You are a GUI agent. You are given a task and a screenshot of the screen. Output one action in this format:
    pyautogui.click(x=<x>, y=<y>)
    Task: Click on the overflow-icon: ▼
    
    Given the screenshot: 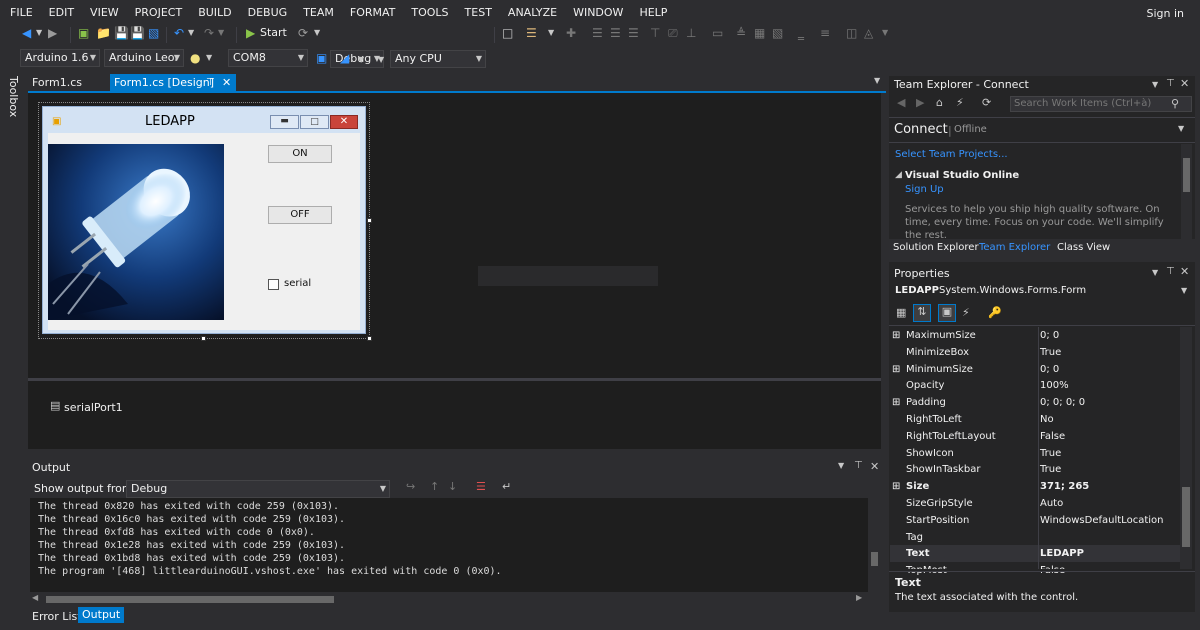 What is the action you would take?
    pyautogui.click(x=885, y=33)
    